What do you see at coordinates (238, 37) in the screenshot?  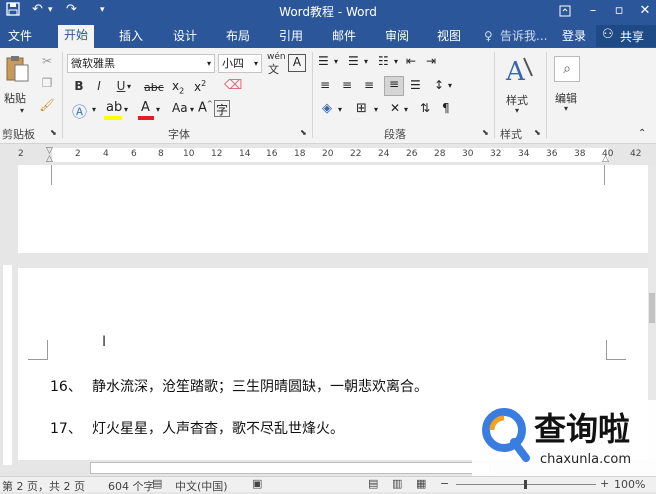 I see `tab-layout: 布局` at bounding box center [238, 37].